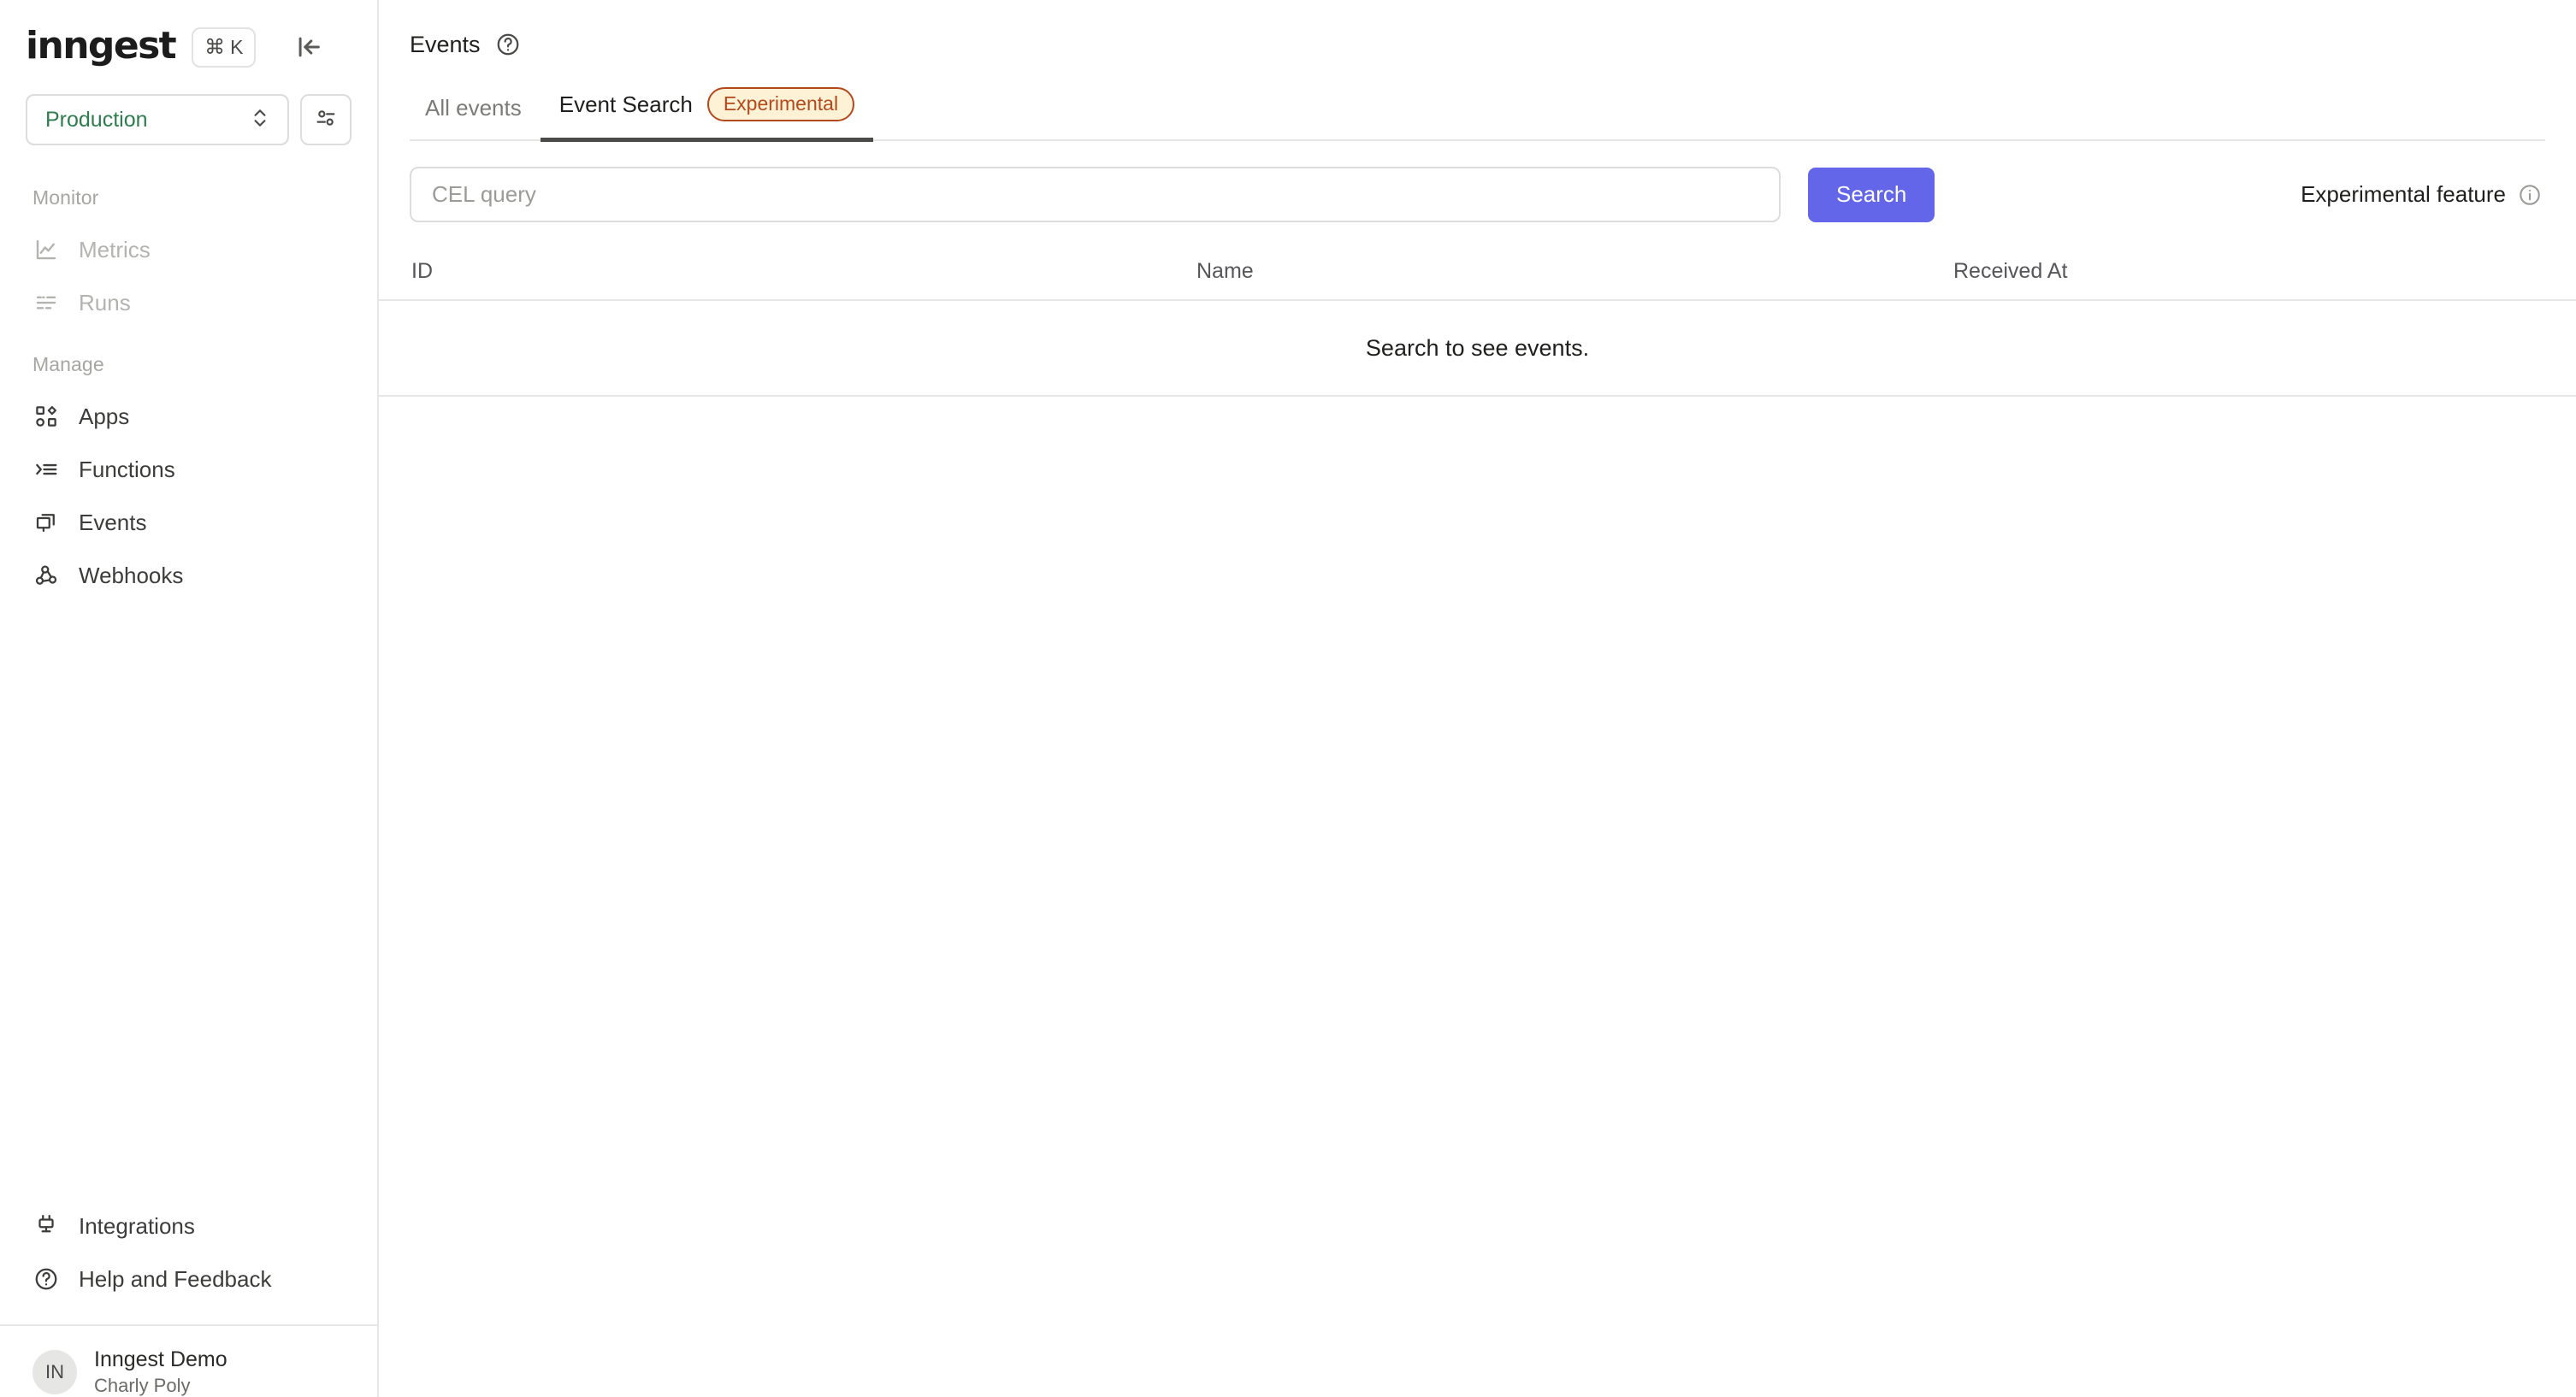 The height and width of the screenshot is (1397, 2576). I want to click on sidebar-item-label: Functions, so click(127, 469).